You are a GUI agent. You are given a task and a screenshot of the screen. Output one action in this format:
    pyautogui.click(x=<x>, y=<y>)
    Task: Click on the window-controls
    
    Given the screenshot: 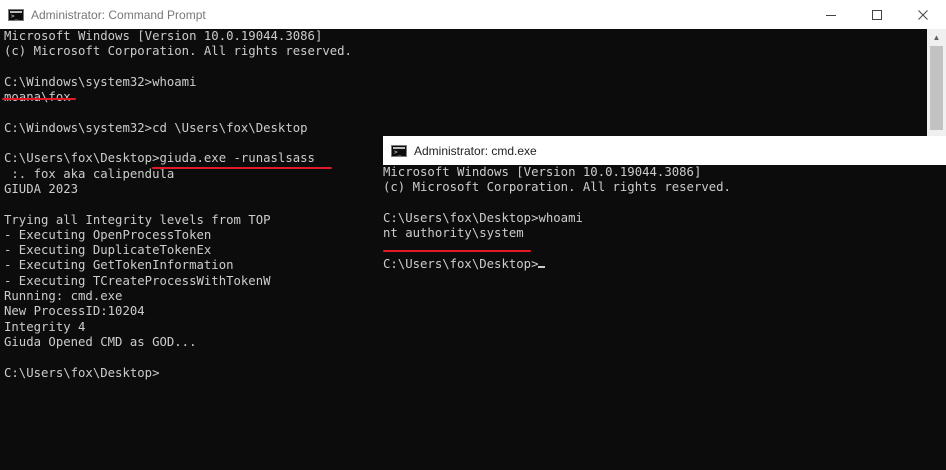 What is the action you would take?
    pyautogui.click(x=877, y=14)
    